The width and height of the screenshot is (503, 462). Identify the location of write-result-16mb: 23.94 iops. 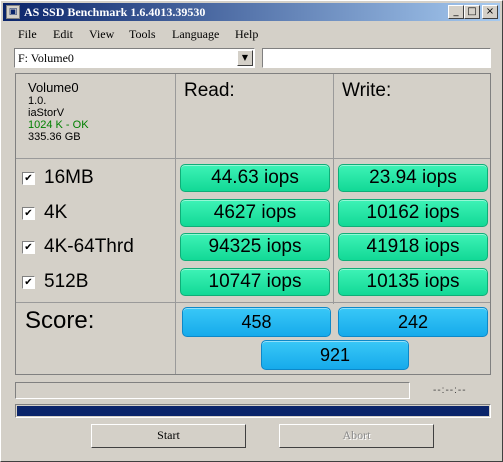
(413, 178).